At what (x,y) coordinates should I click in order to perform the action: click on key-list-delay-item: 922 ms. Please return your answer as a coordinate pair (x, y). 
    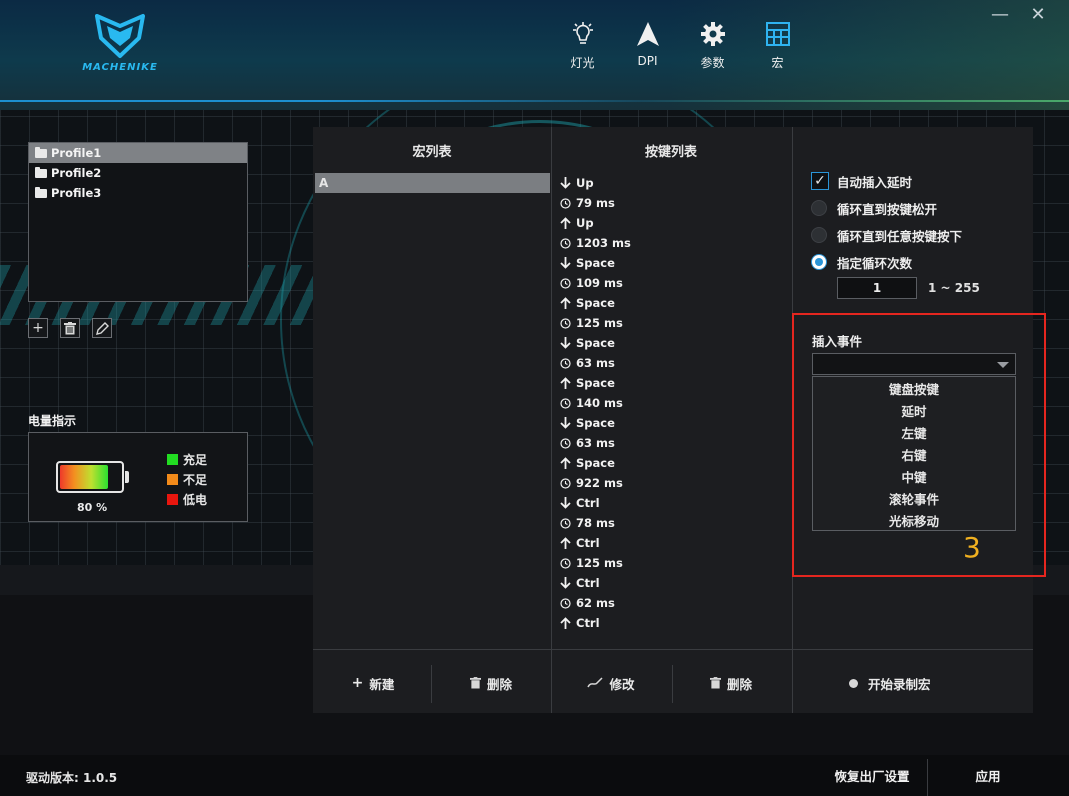
    Looking at the image, I should click on (674, 483).